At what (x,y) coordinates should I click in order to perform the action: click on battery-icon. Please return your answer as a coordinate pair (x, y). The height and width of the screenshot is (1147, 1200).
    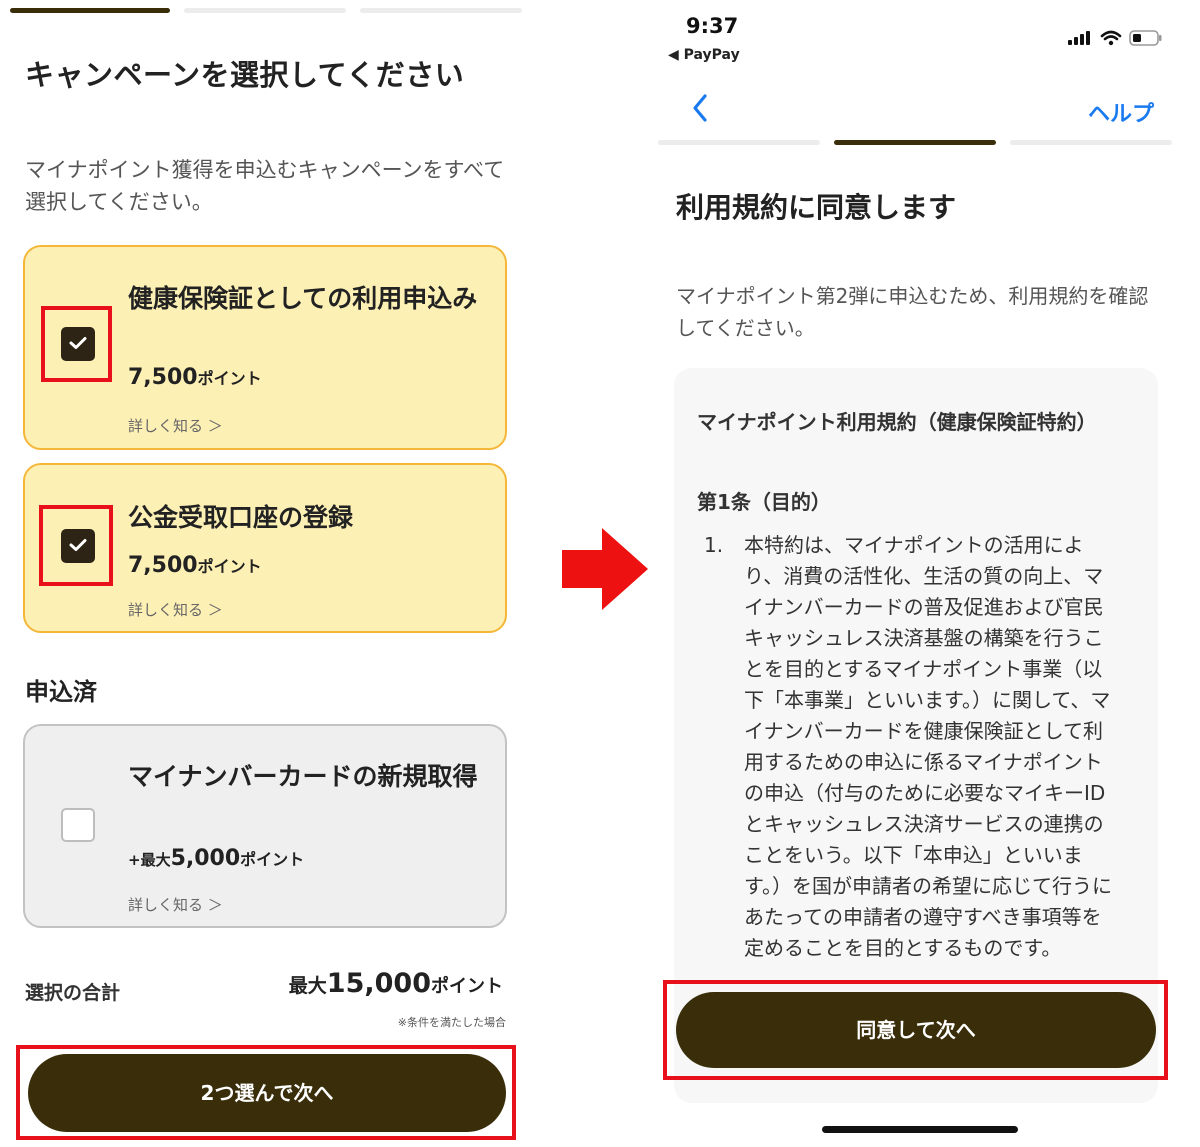
    Looking at the image, I should click on (1145, 38).